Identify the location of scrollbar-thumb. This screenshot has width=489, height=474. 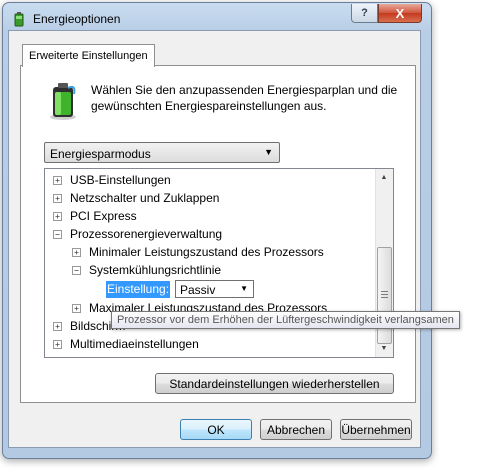
(384, 295).